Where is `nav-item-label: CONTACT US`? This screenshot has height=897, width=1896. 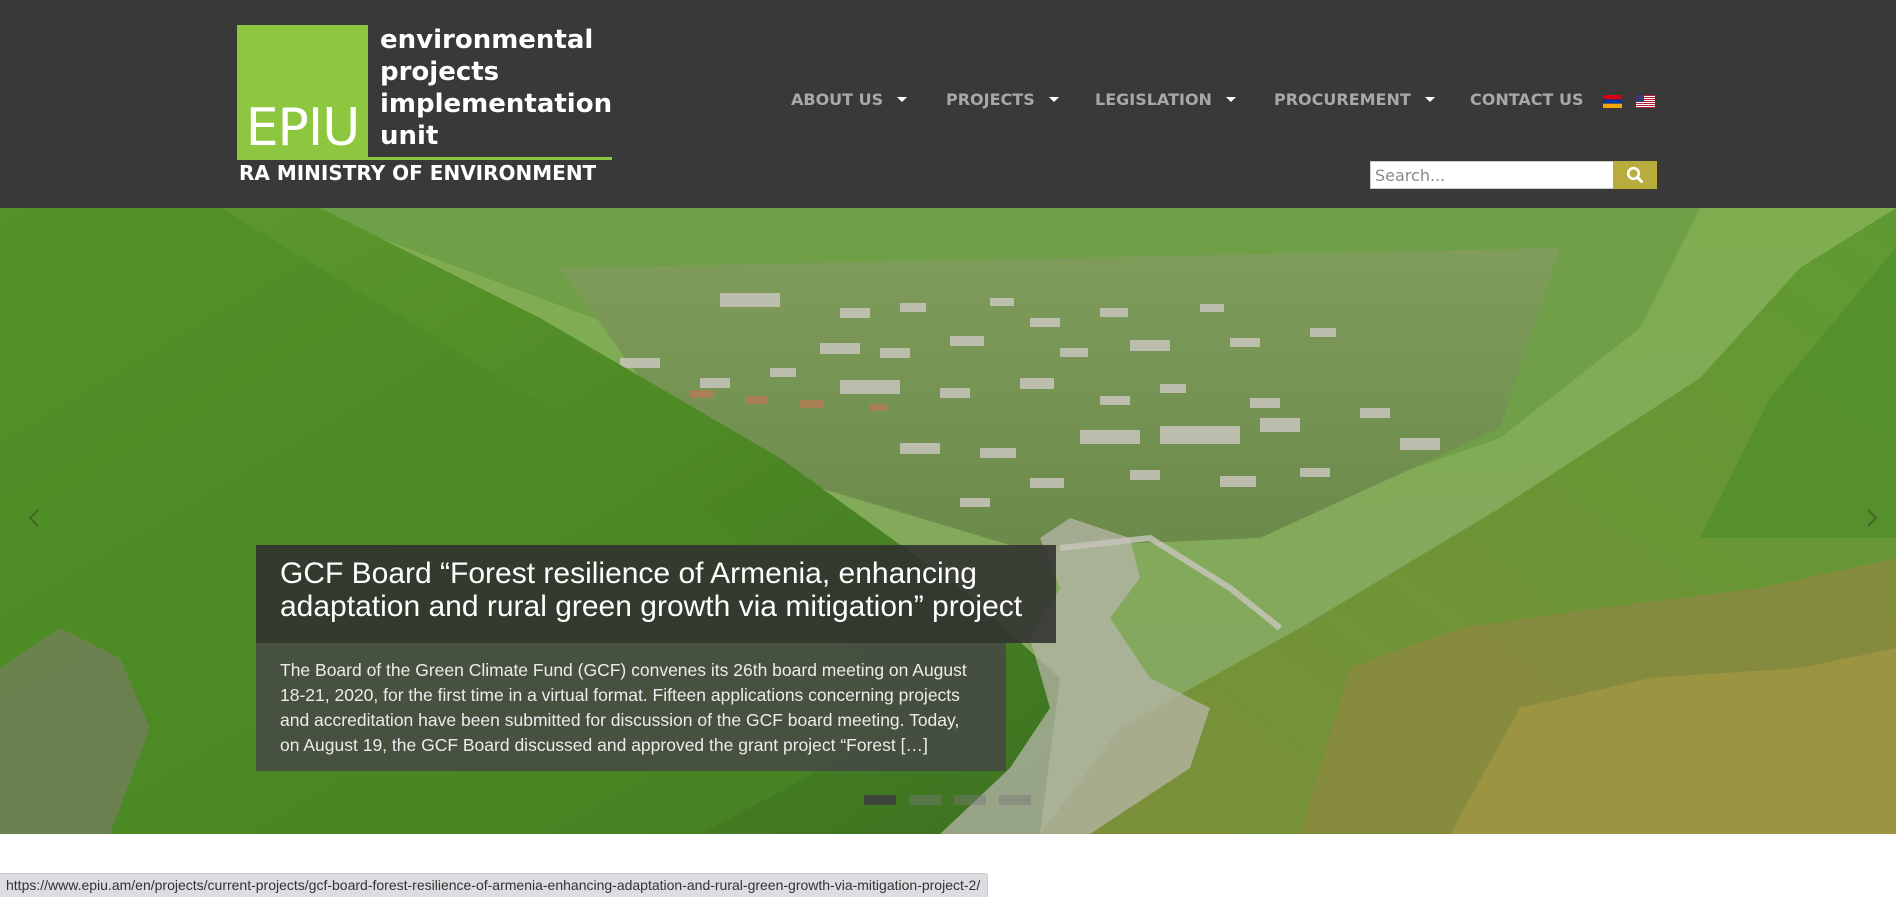 nav-item-label: CONTACT US is located at coordinates (1527, 99).